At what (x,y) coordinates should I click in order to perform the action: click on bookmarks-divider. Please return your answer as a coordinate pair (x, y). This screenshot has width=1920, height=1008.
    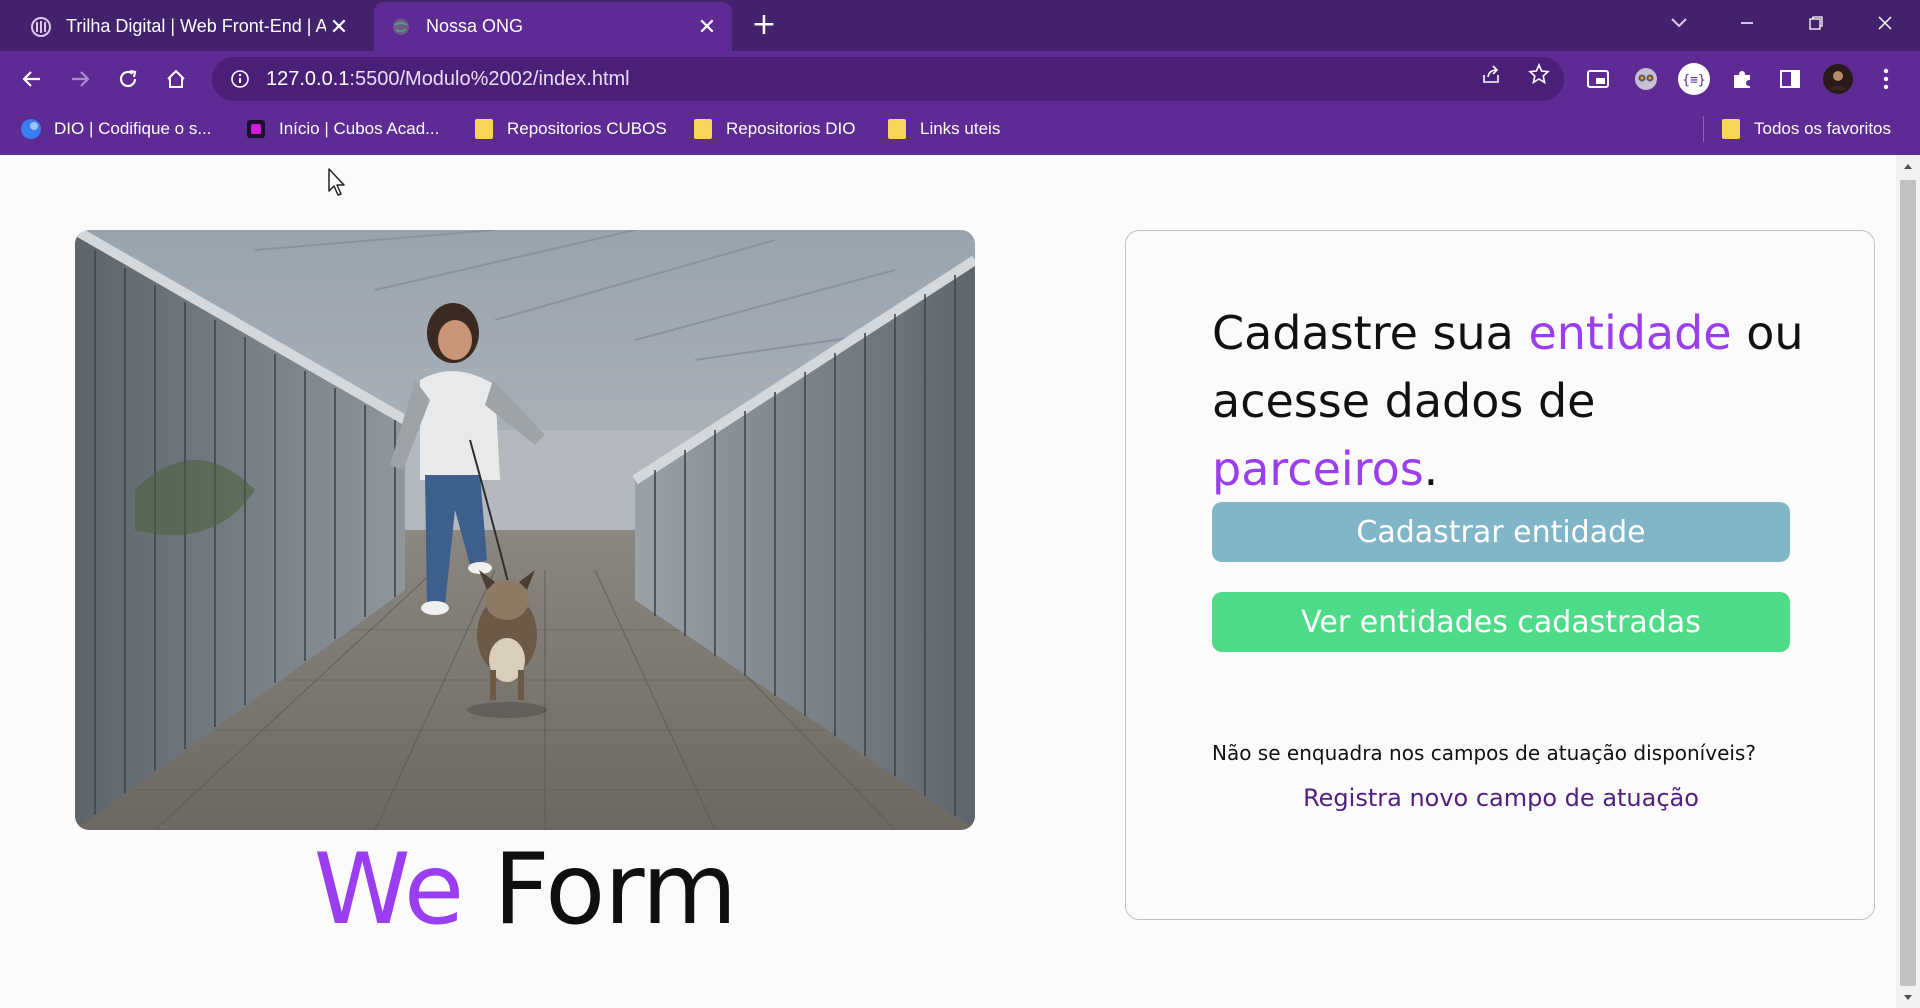
    Looking at the image, I should click on (1703, 129).